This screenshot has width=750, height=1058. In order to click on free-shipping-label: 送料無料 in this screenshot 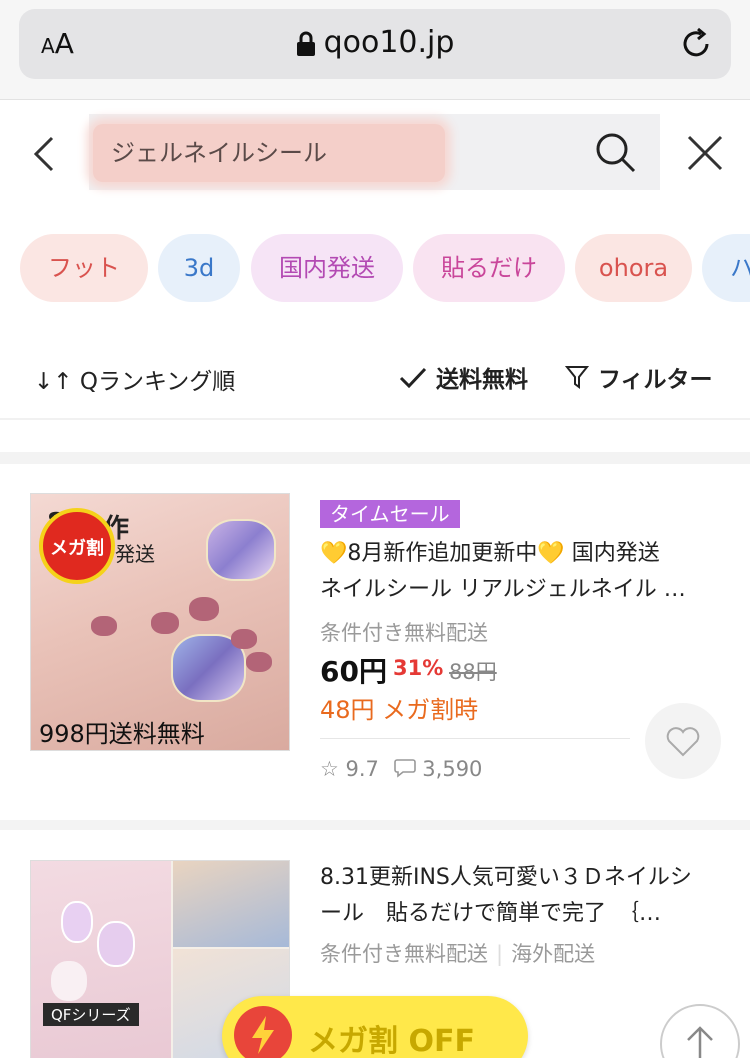, I will do `click(482, 380)`.